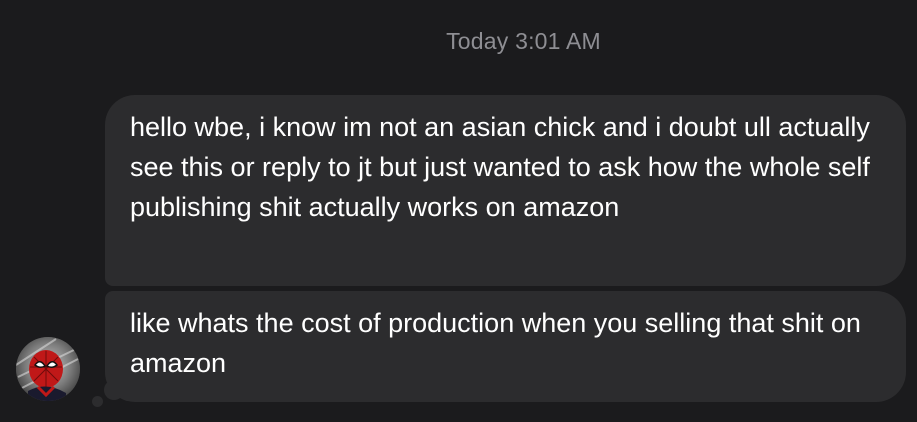 This screenshot has width=917, height=422. What do you see at coordinates (97, 401) in the screenshot?
I see `bubble-tail-dot` at bounding box center [97, 401].